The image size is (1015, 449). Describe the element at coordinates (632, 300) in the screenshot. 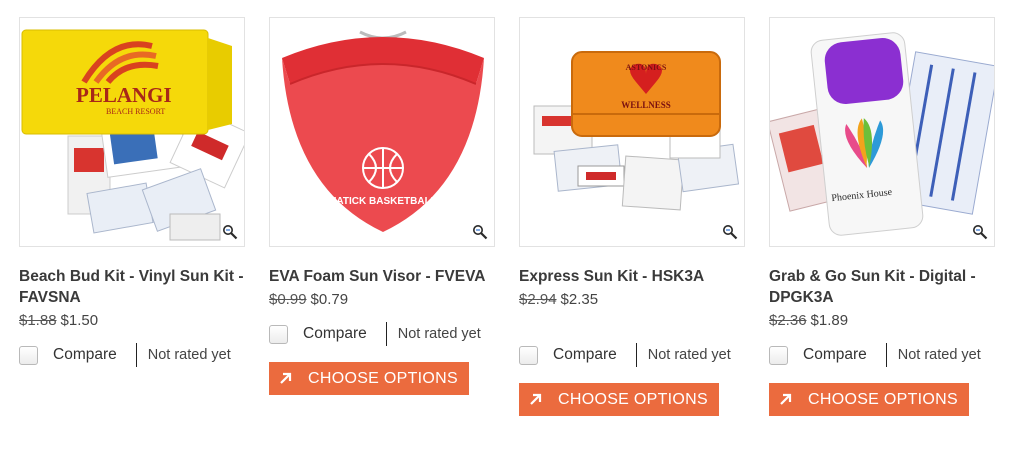

I see `product-price: $2.94 $2.35` at that location.